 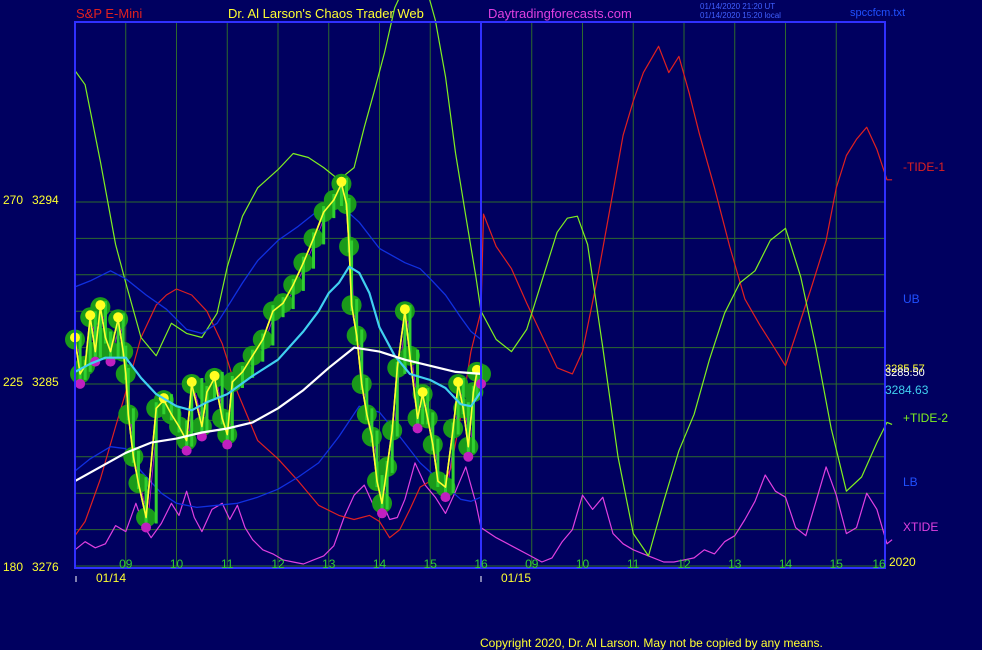 I want to click on day1-label: 01/14, so click(x=111, y=578).